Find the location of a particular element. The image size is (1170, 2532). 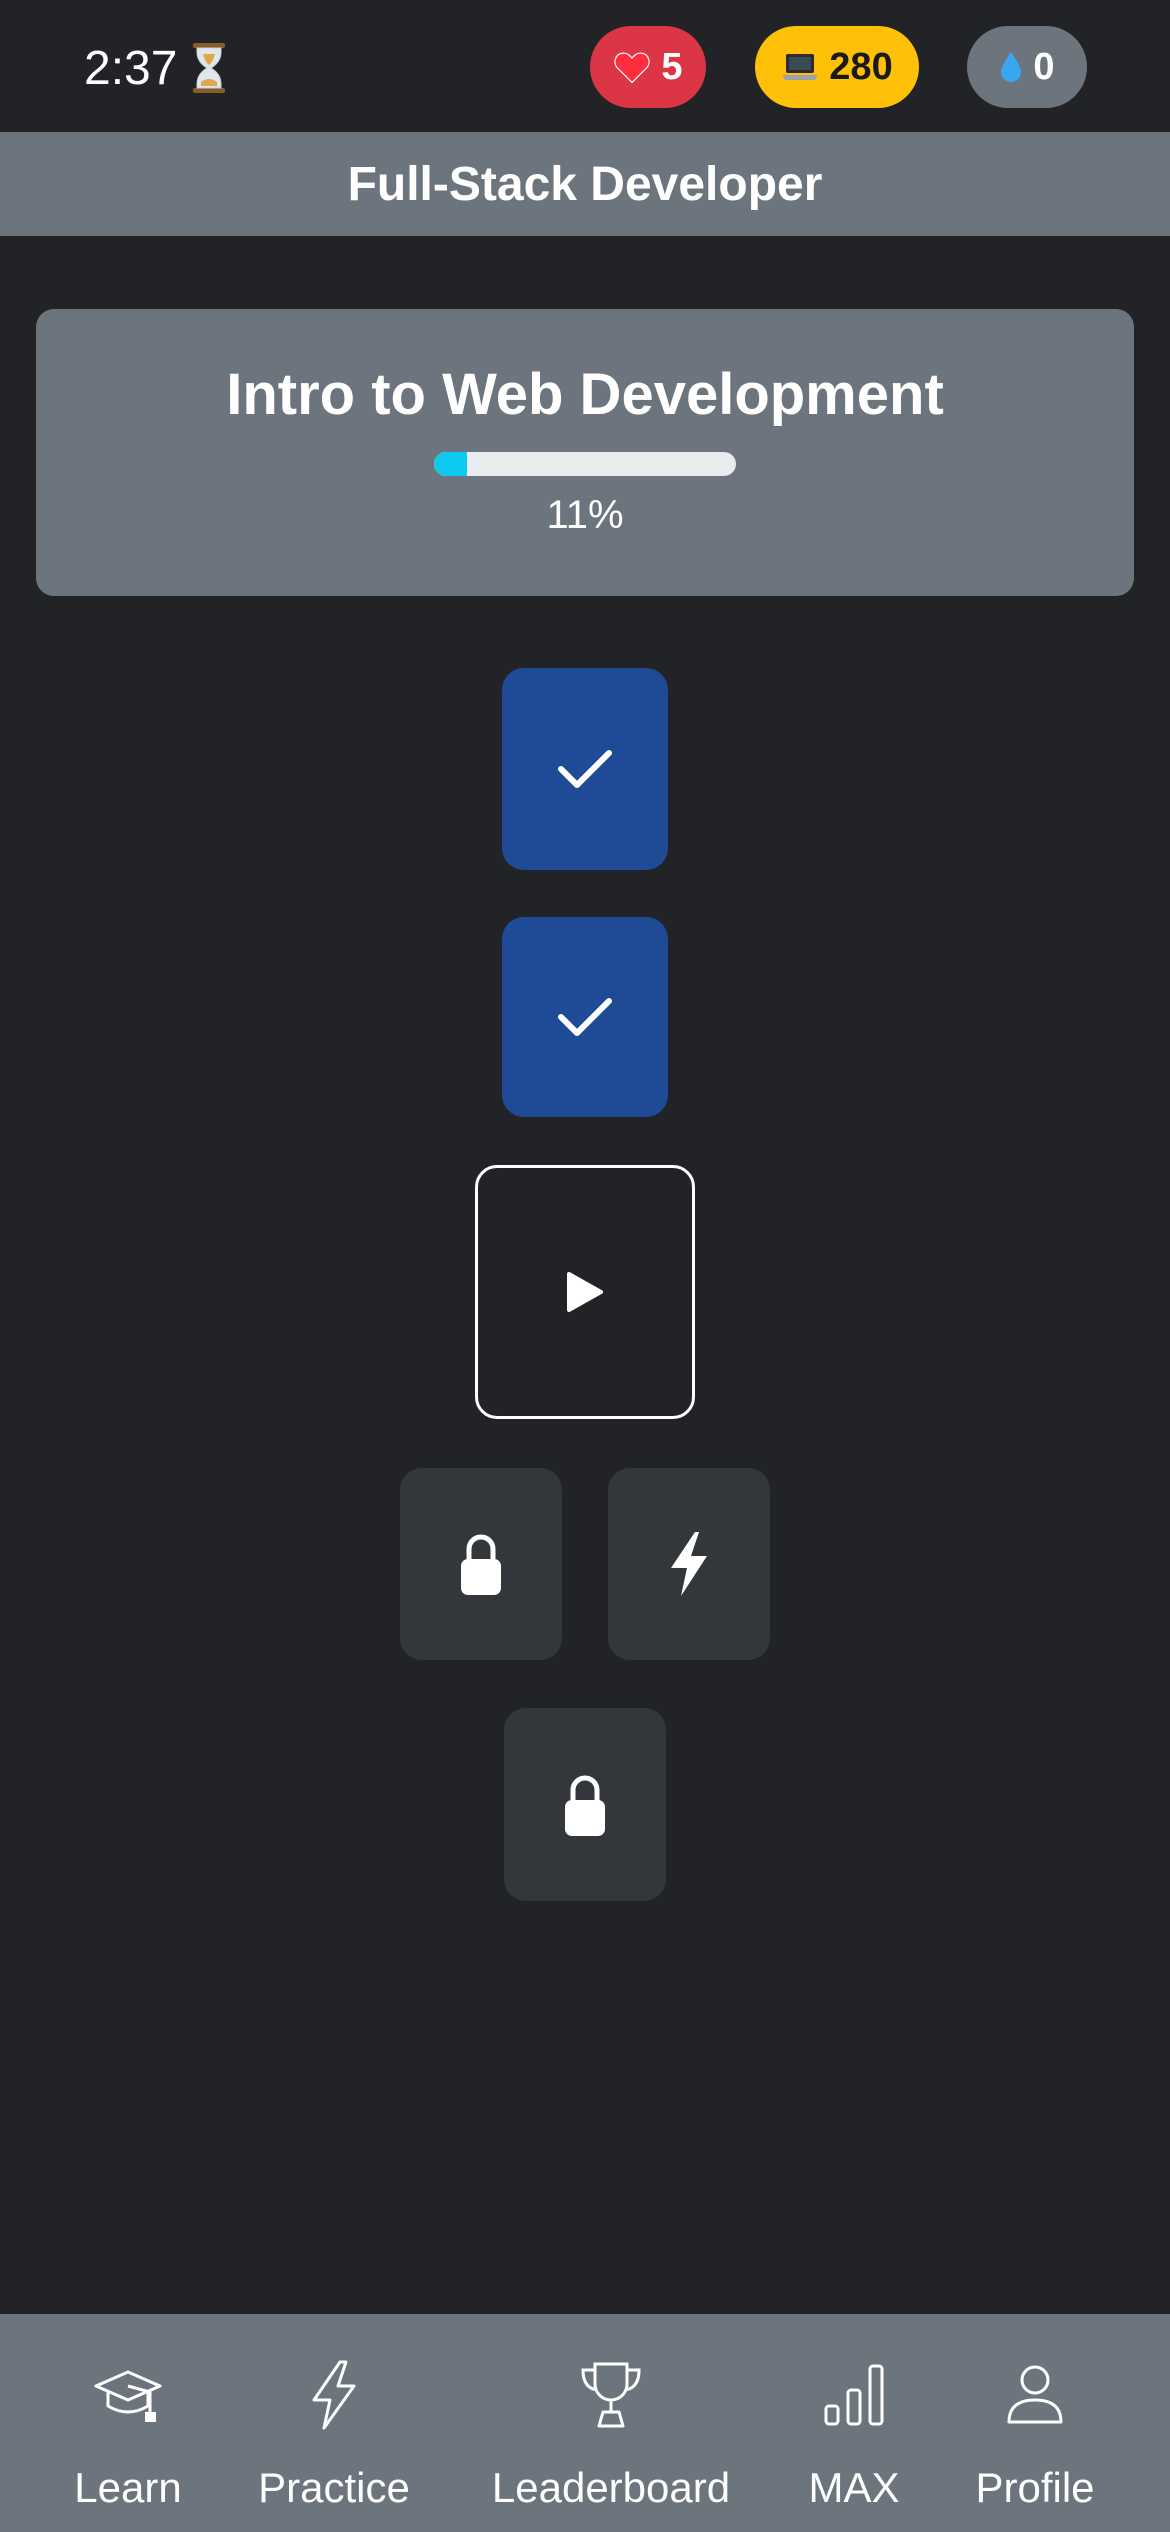

nav-item-max: MAX is located at coordinates (854, 2423).